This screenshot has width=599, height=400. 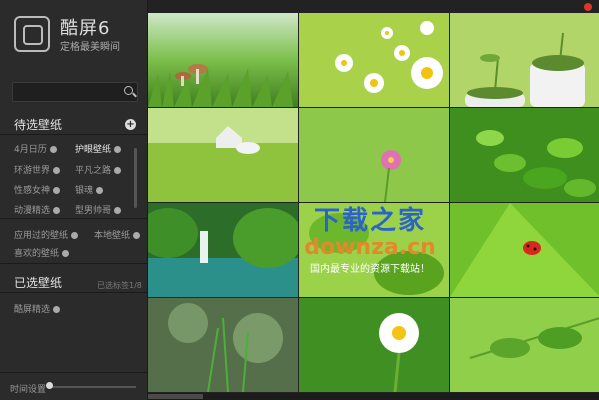 I want to click on candidate-item-3: 平凡之路, so click(x=98, y=169).